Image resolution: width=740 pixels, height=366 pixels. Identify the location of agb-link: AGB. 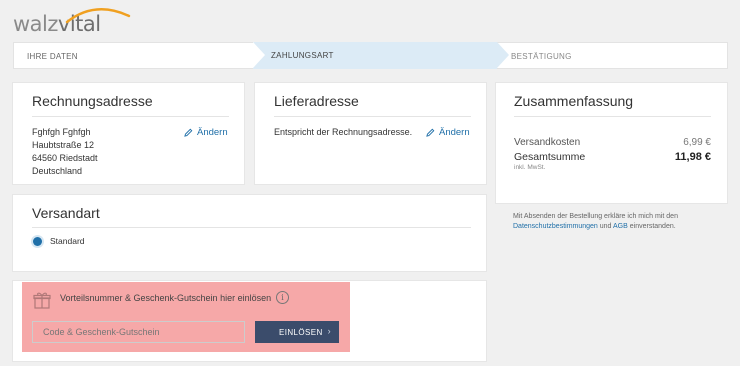
(620, 226).